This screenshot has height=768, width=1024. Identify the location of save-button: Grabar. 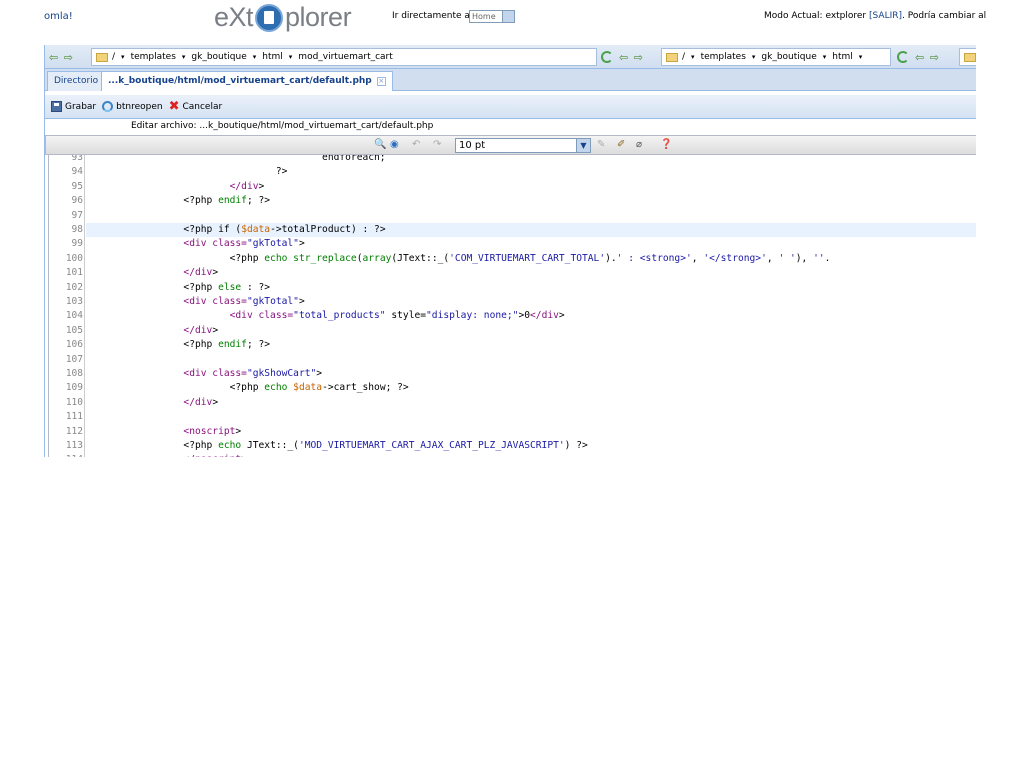
(73, 106).